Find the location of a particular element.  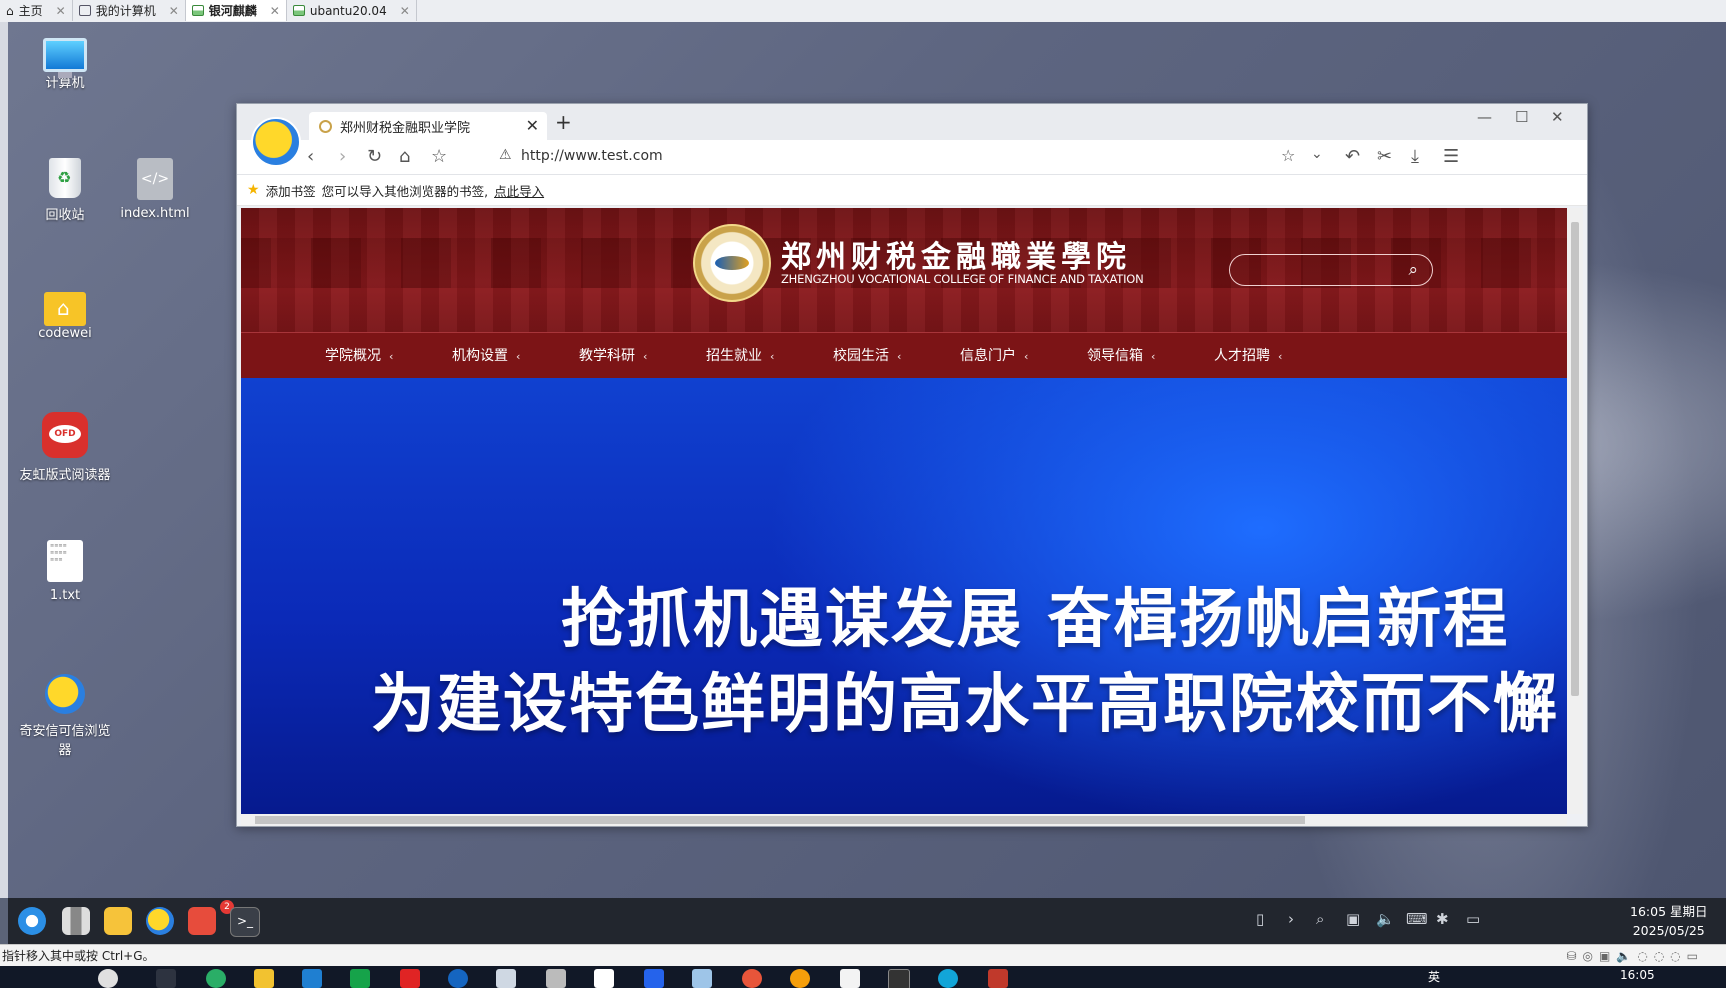

maximize-icon: ☐ is located at coordinates (1521, 117).